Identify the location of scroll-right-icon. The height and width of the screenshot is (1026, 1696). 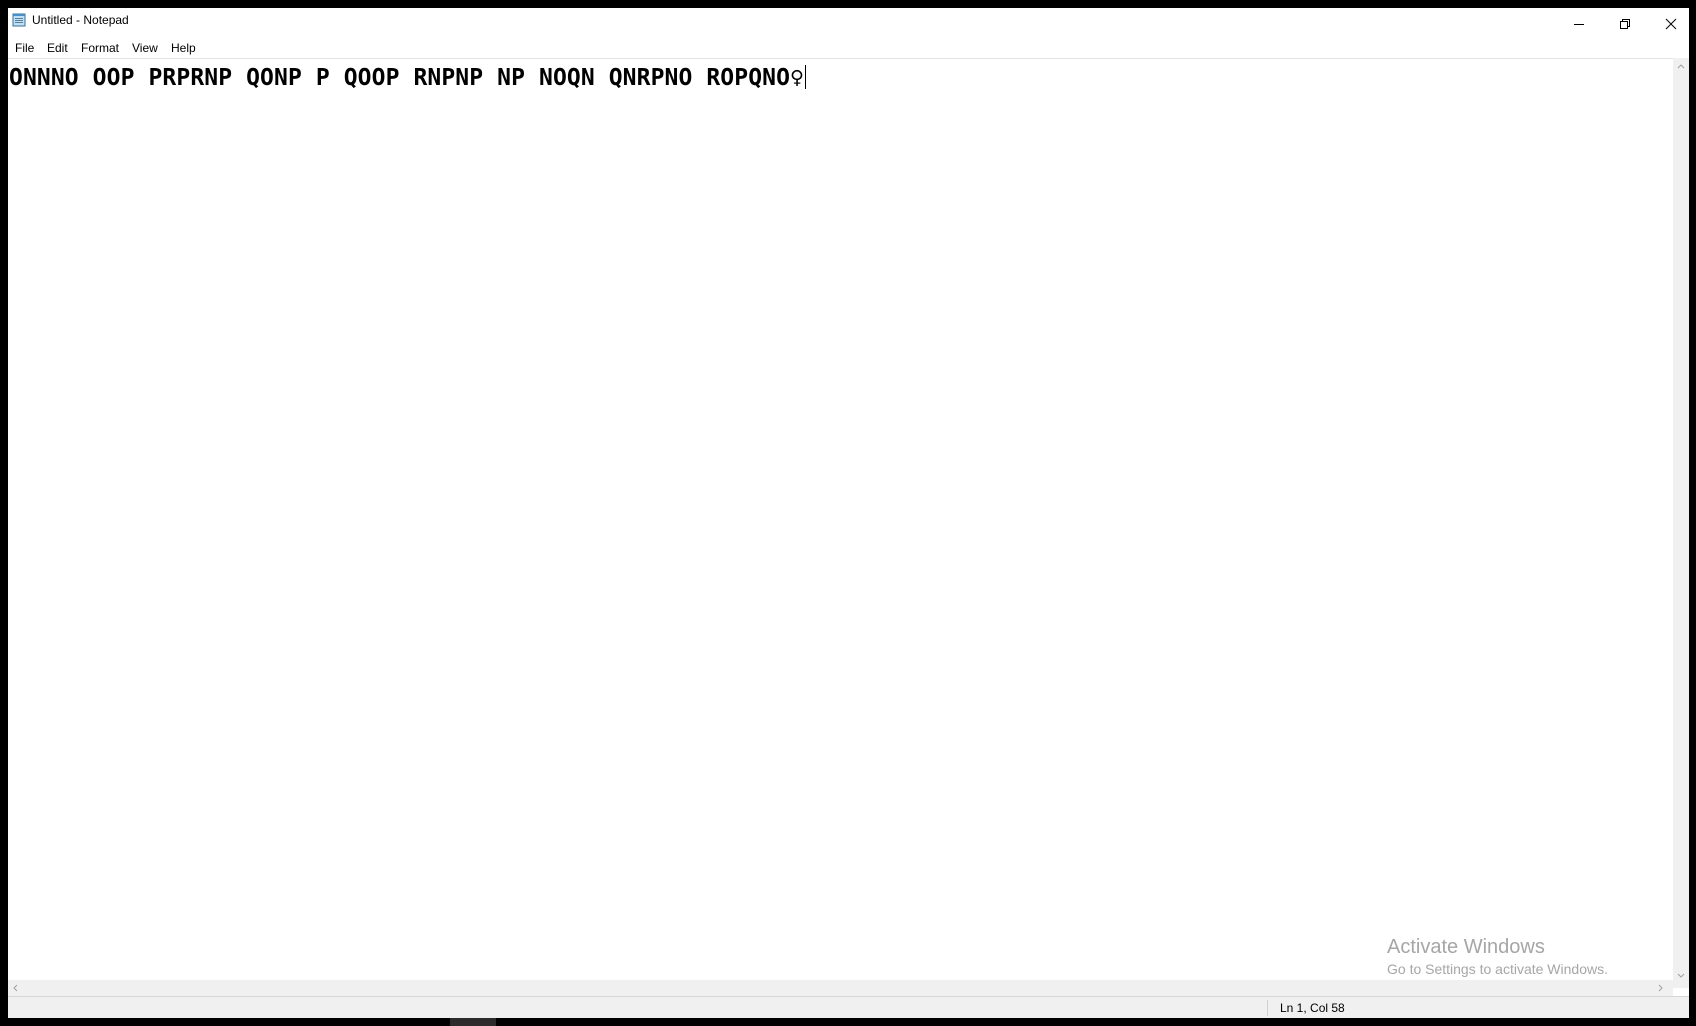
(1661, 988).